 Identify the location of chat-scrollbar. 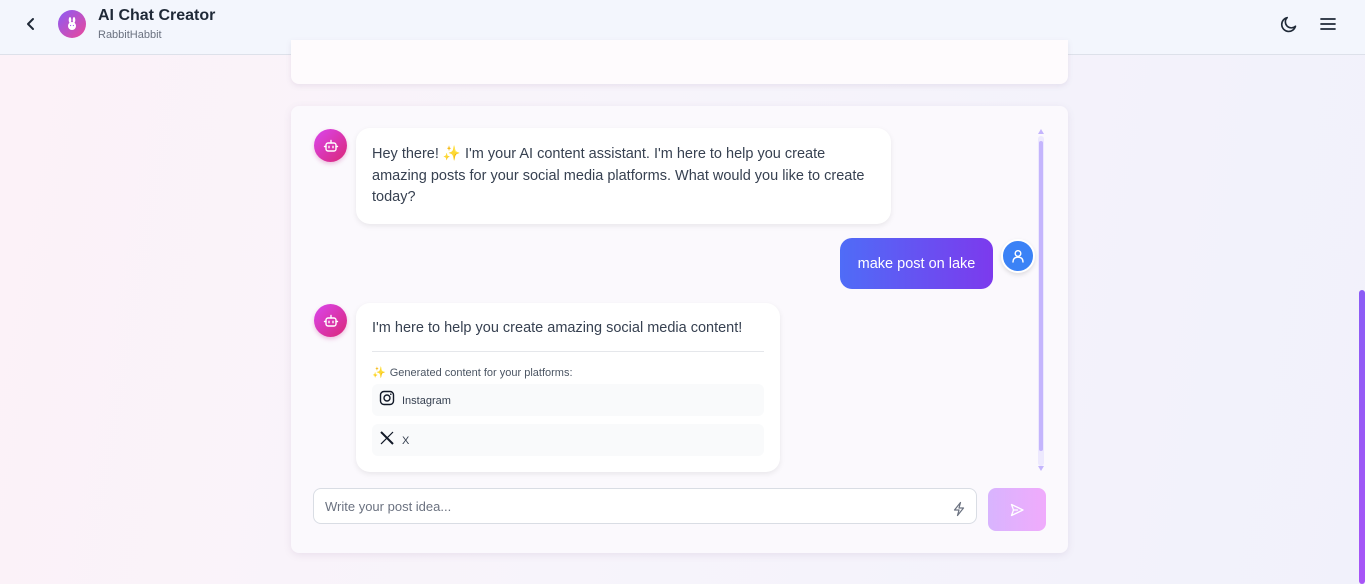
(1041, 301).